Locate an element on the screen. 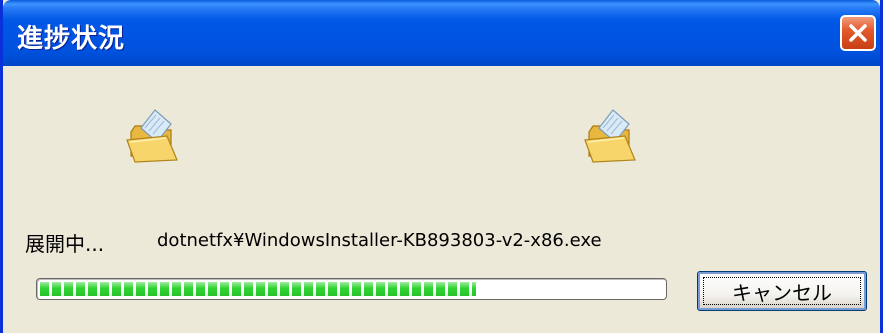 The height and width of the screenshot is (333, 883). progress-bar is located at coordinates (351, 289).